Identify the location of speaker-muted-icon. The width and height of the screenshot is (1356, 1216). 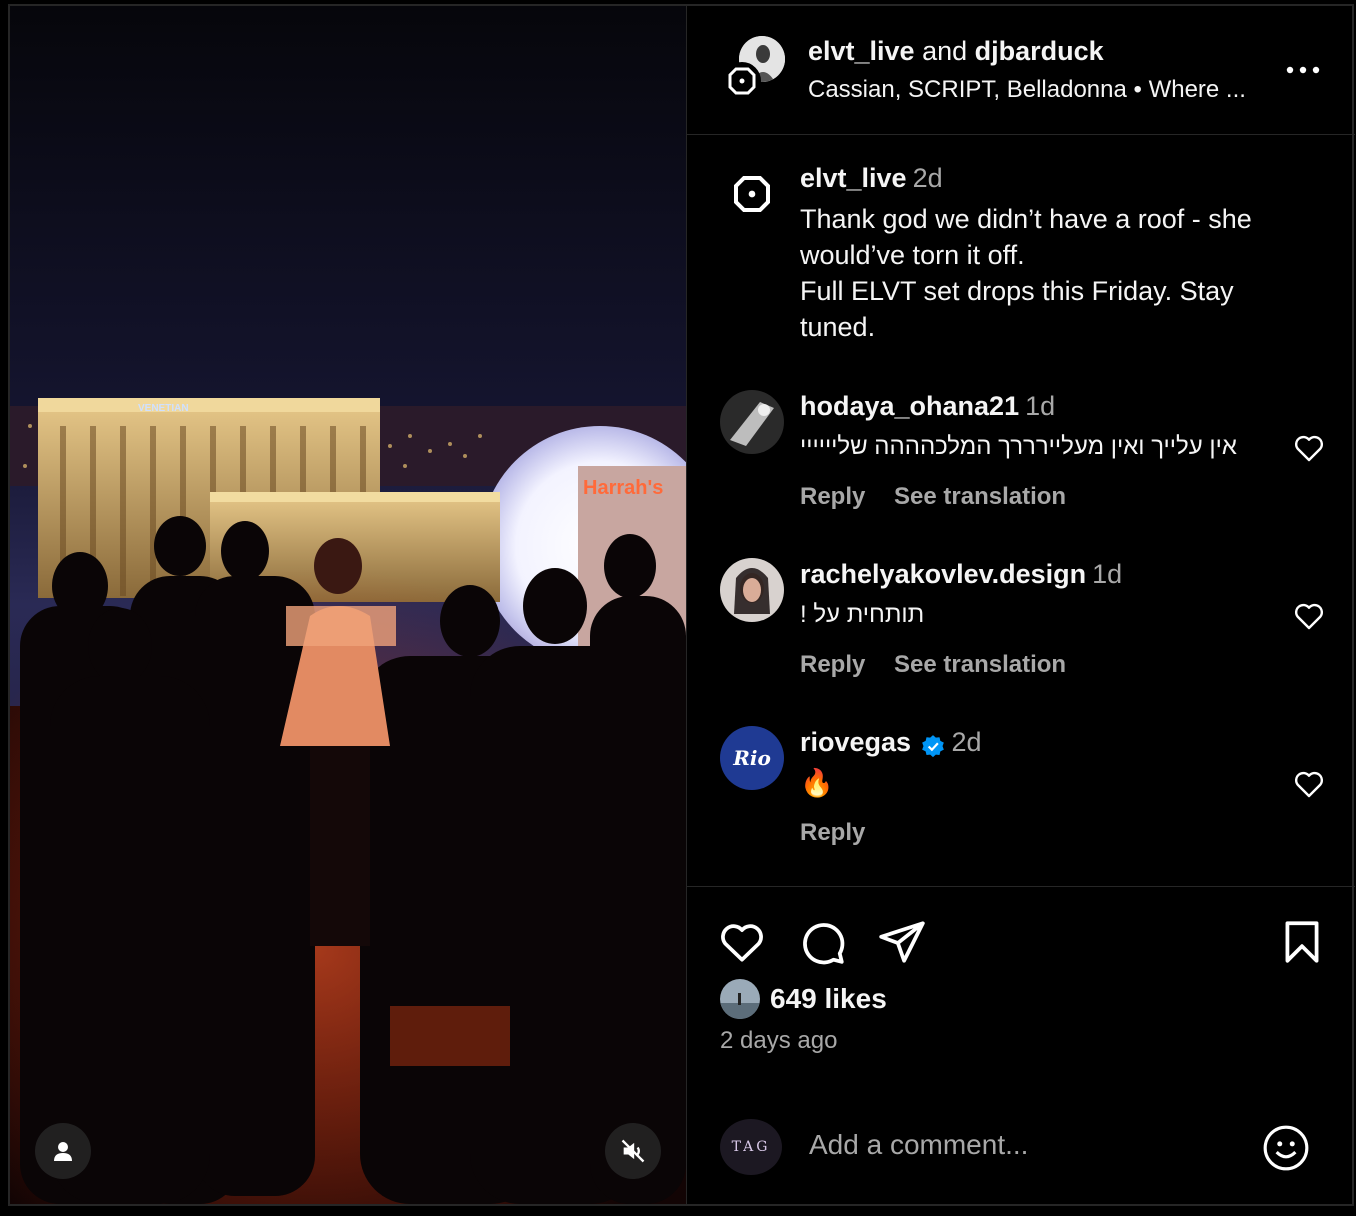
(633, 1151).